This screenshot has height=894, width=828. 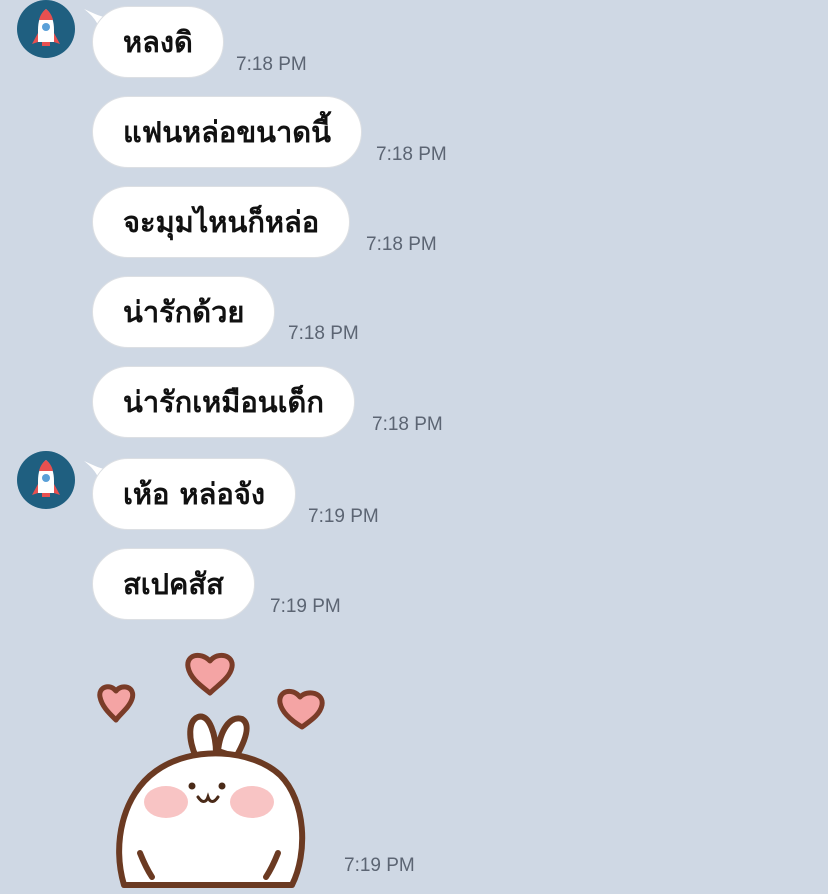 I want to click on message-bubble: แฟนหล่อขนาดนี้, so click(x=227, y=132).